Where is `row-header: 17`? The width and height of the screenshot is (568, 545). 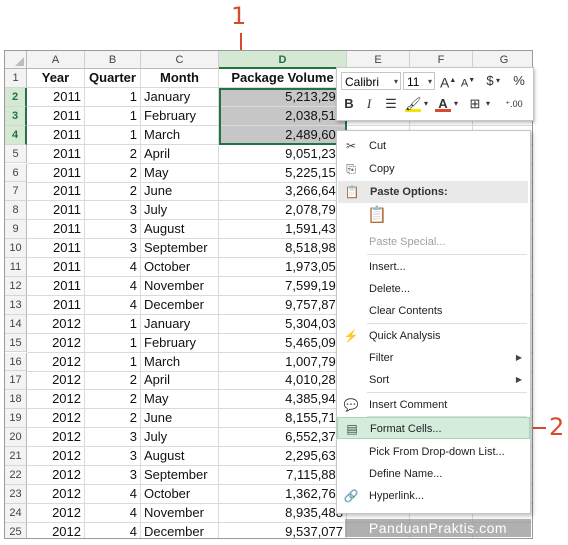 row-header: 17 is located at coordinates (16, 381).